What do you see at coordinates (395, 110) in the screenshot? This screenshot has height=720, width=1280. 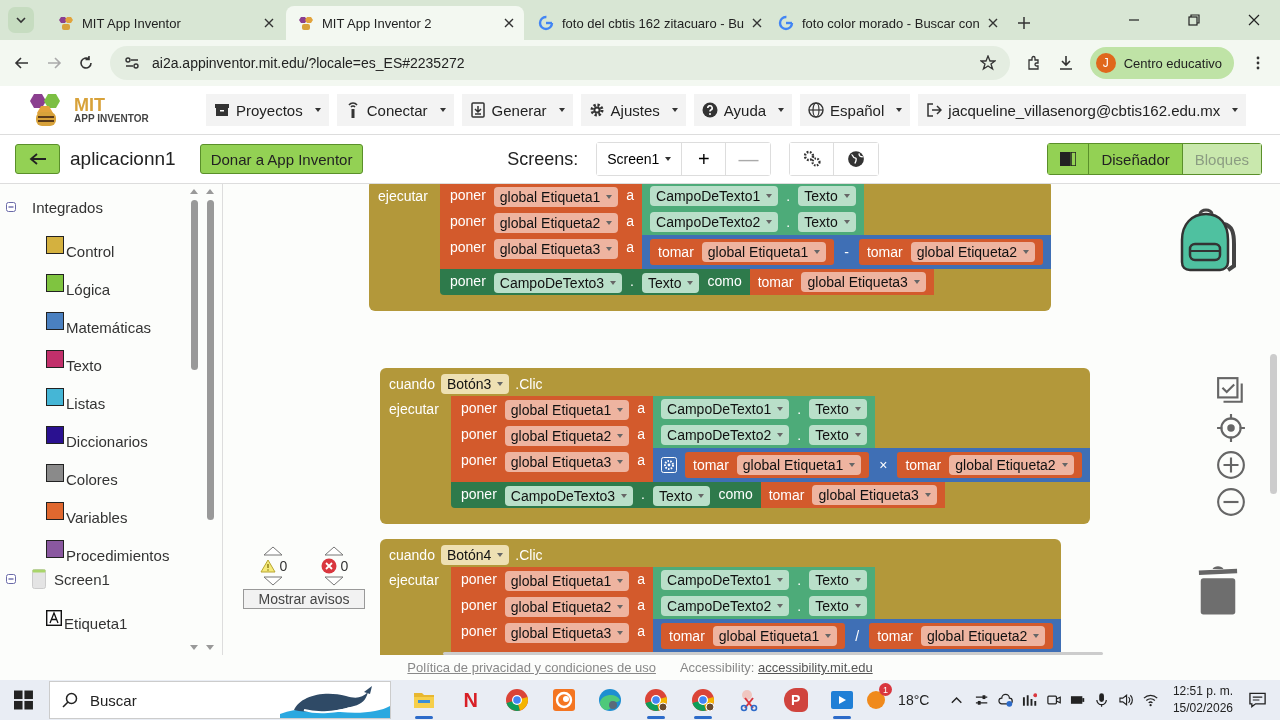 I see `menu-button: Conectar` at bounding box center [395, 110].